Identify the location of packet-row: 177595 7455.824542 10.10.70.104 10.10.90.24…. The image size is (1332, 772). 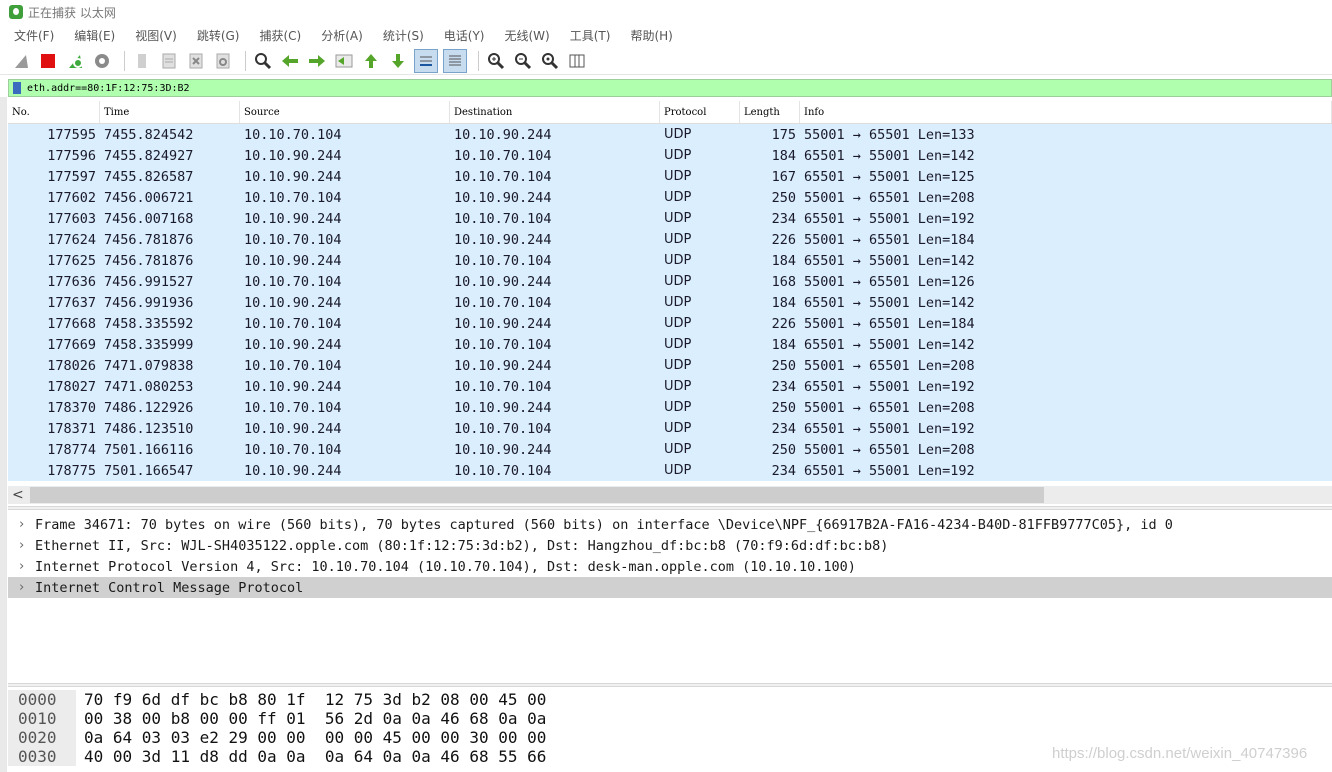
(670, 134).